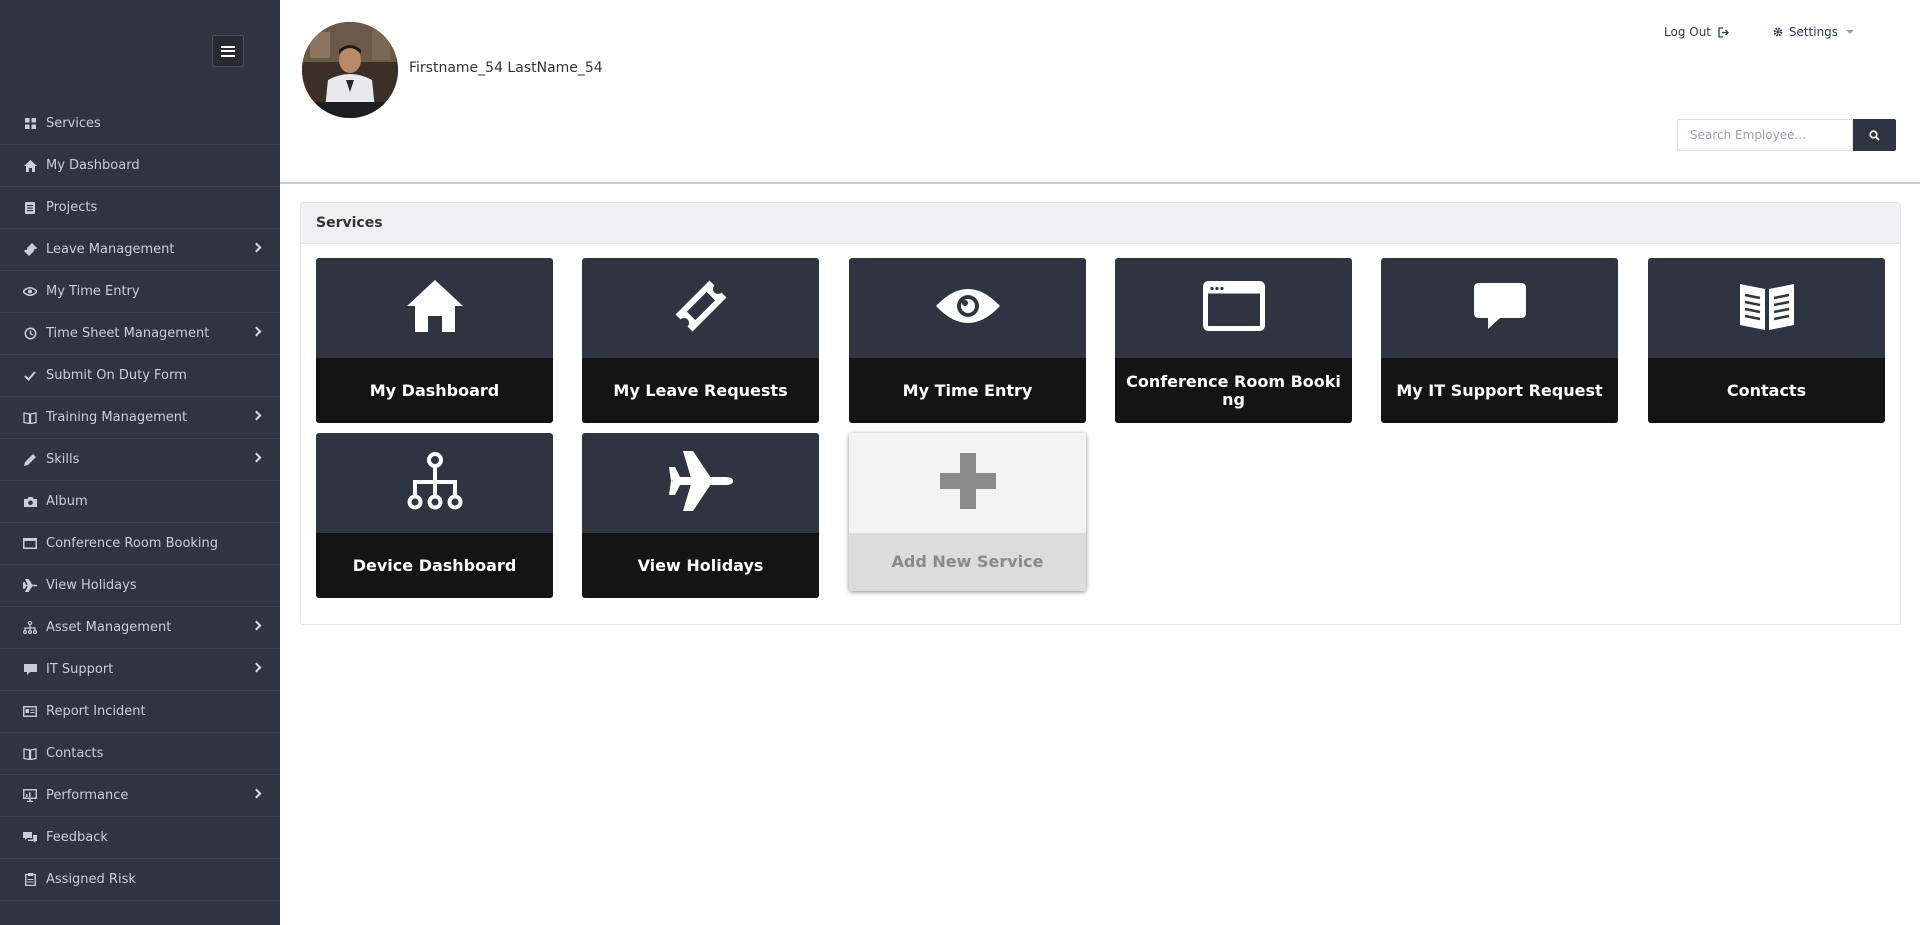 This screenshot has width=1920, height=925. I want to click on sidebar-item-label: Assigned Risk, so click(91, 879).